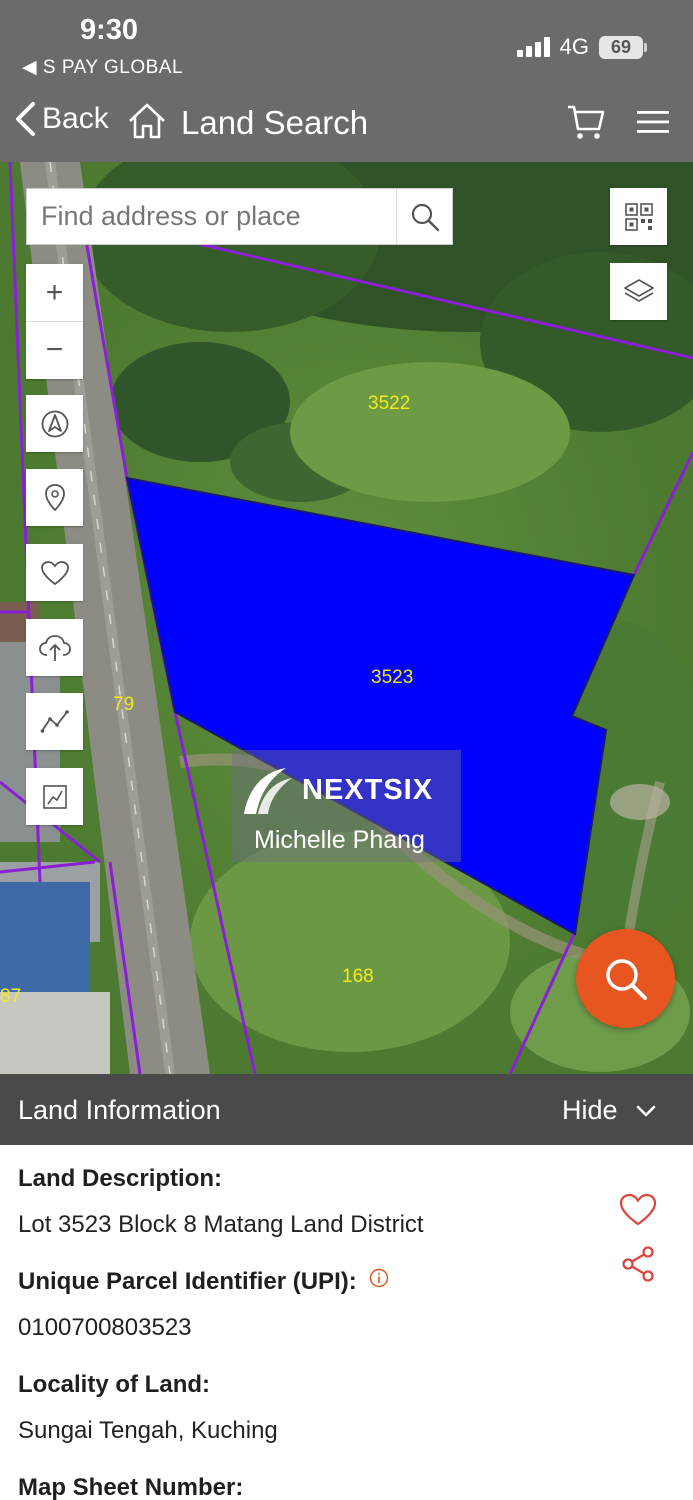  I want to click on back-to-app-link: ◀ S PAY GLOBAL, so click(102, 67).